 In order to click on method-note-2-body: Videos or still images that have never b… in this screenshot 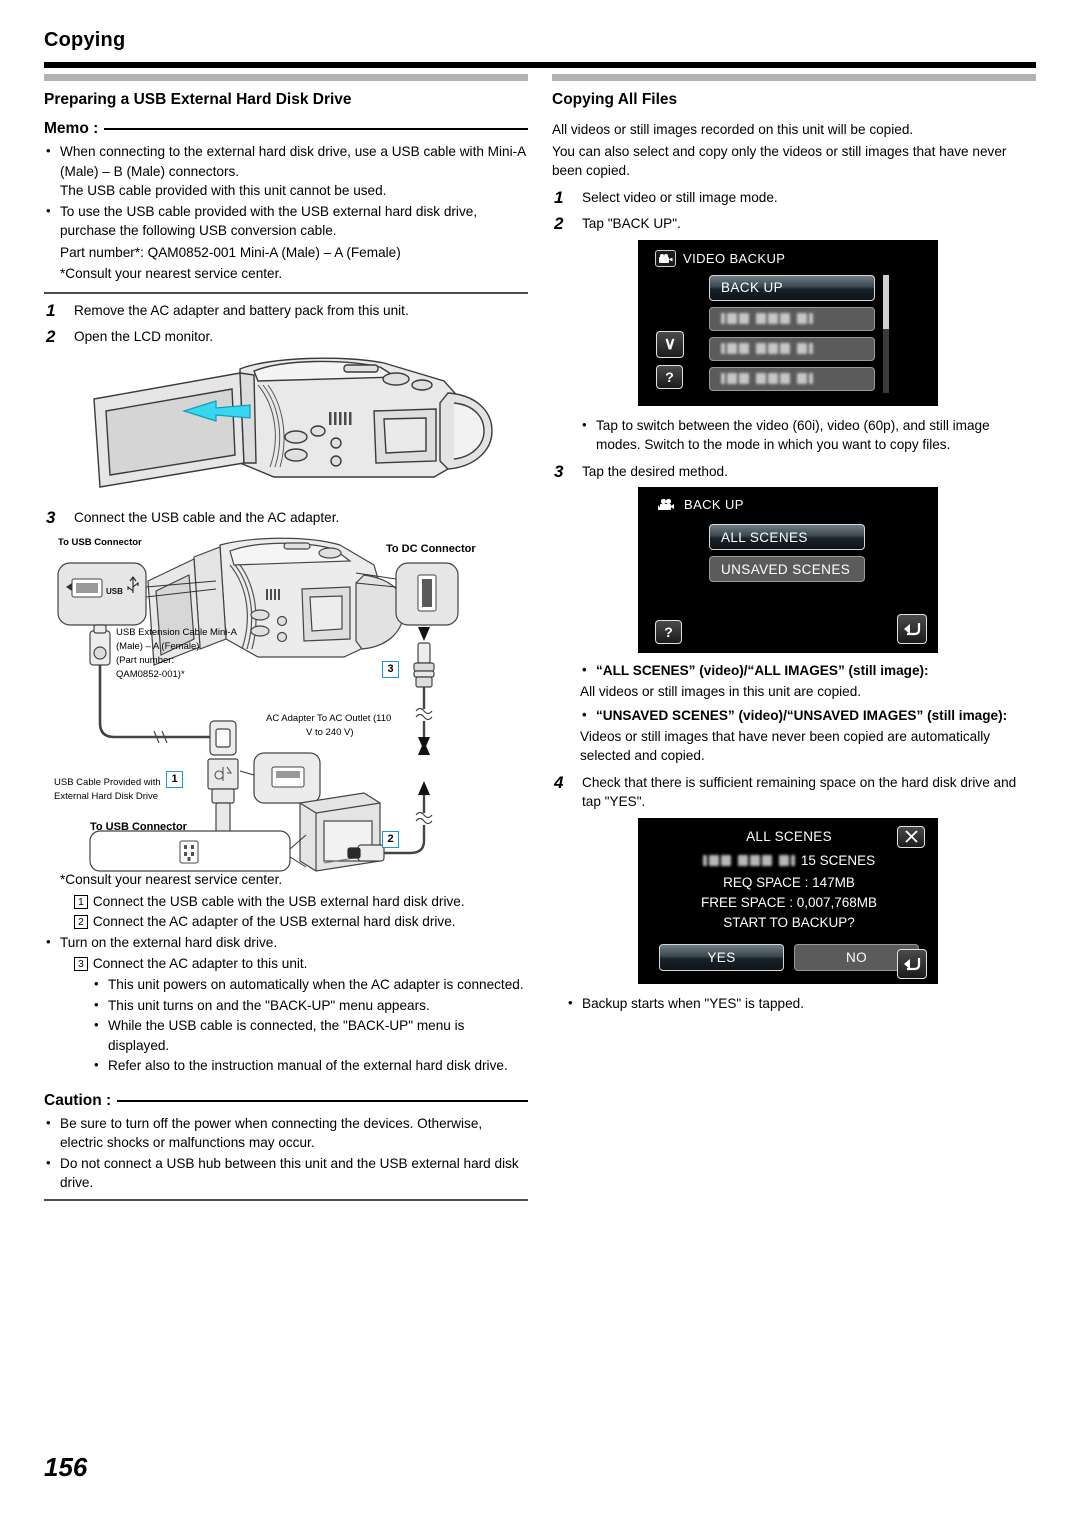, I will do `click(785, 746)`.